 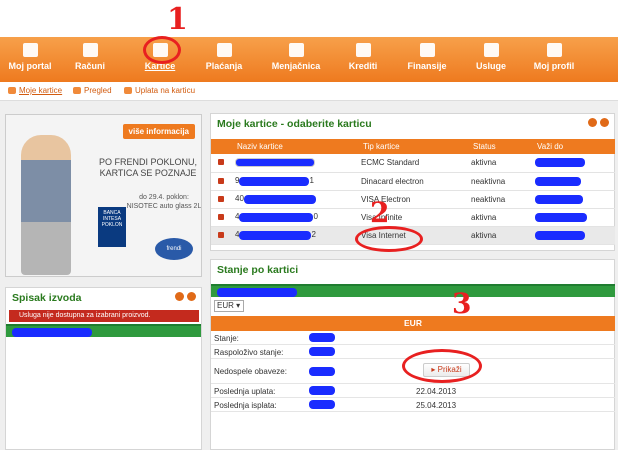 I want to click on izvodi-title: Spisak izvoda, so click(x=47, y=298).